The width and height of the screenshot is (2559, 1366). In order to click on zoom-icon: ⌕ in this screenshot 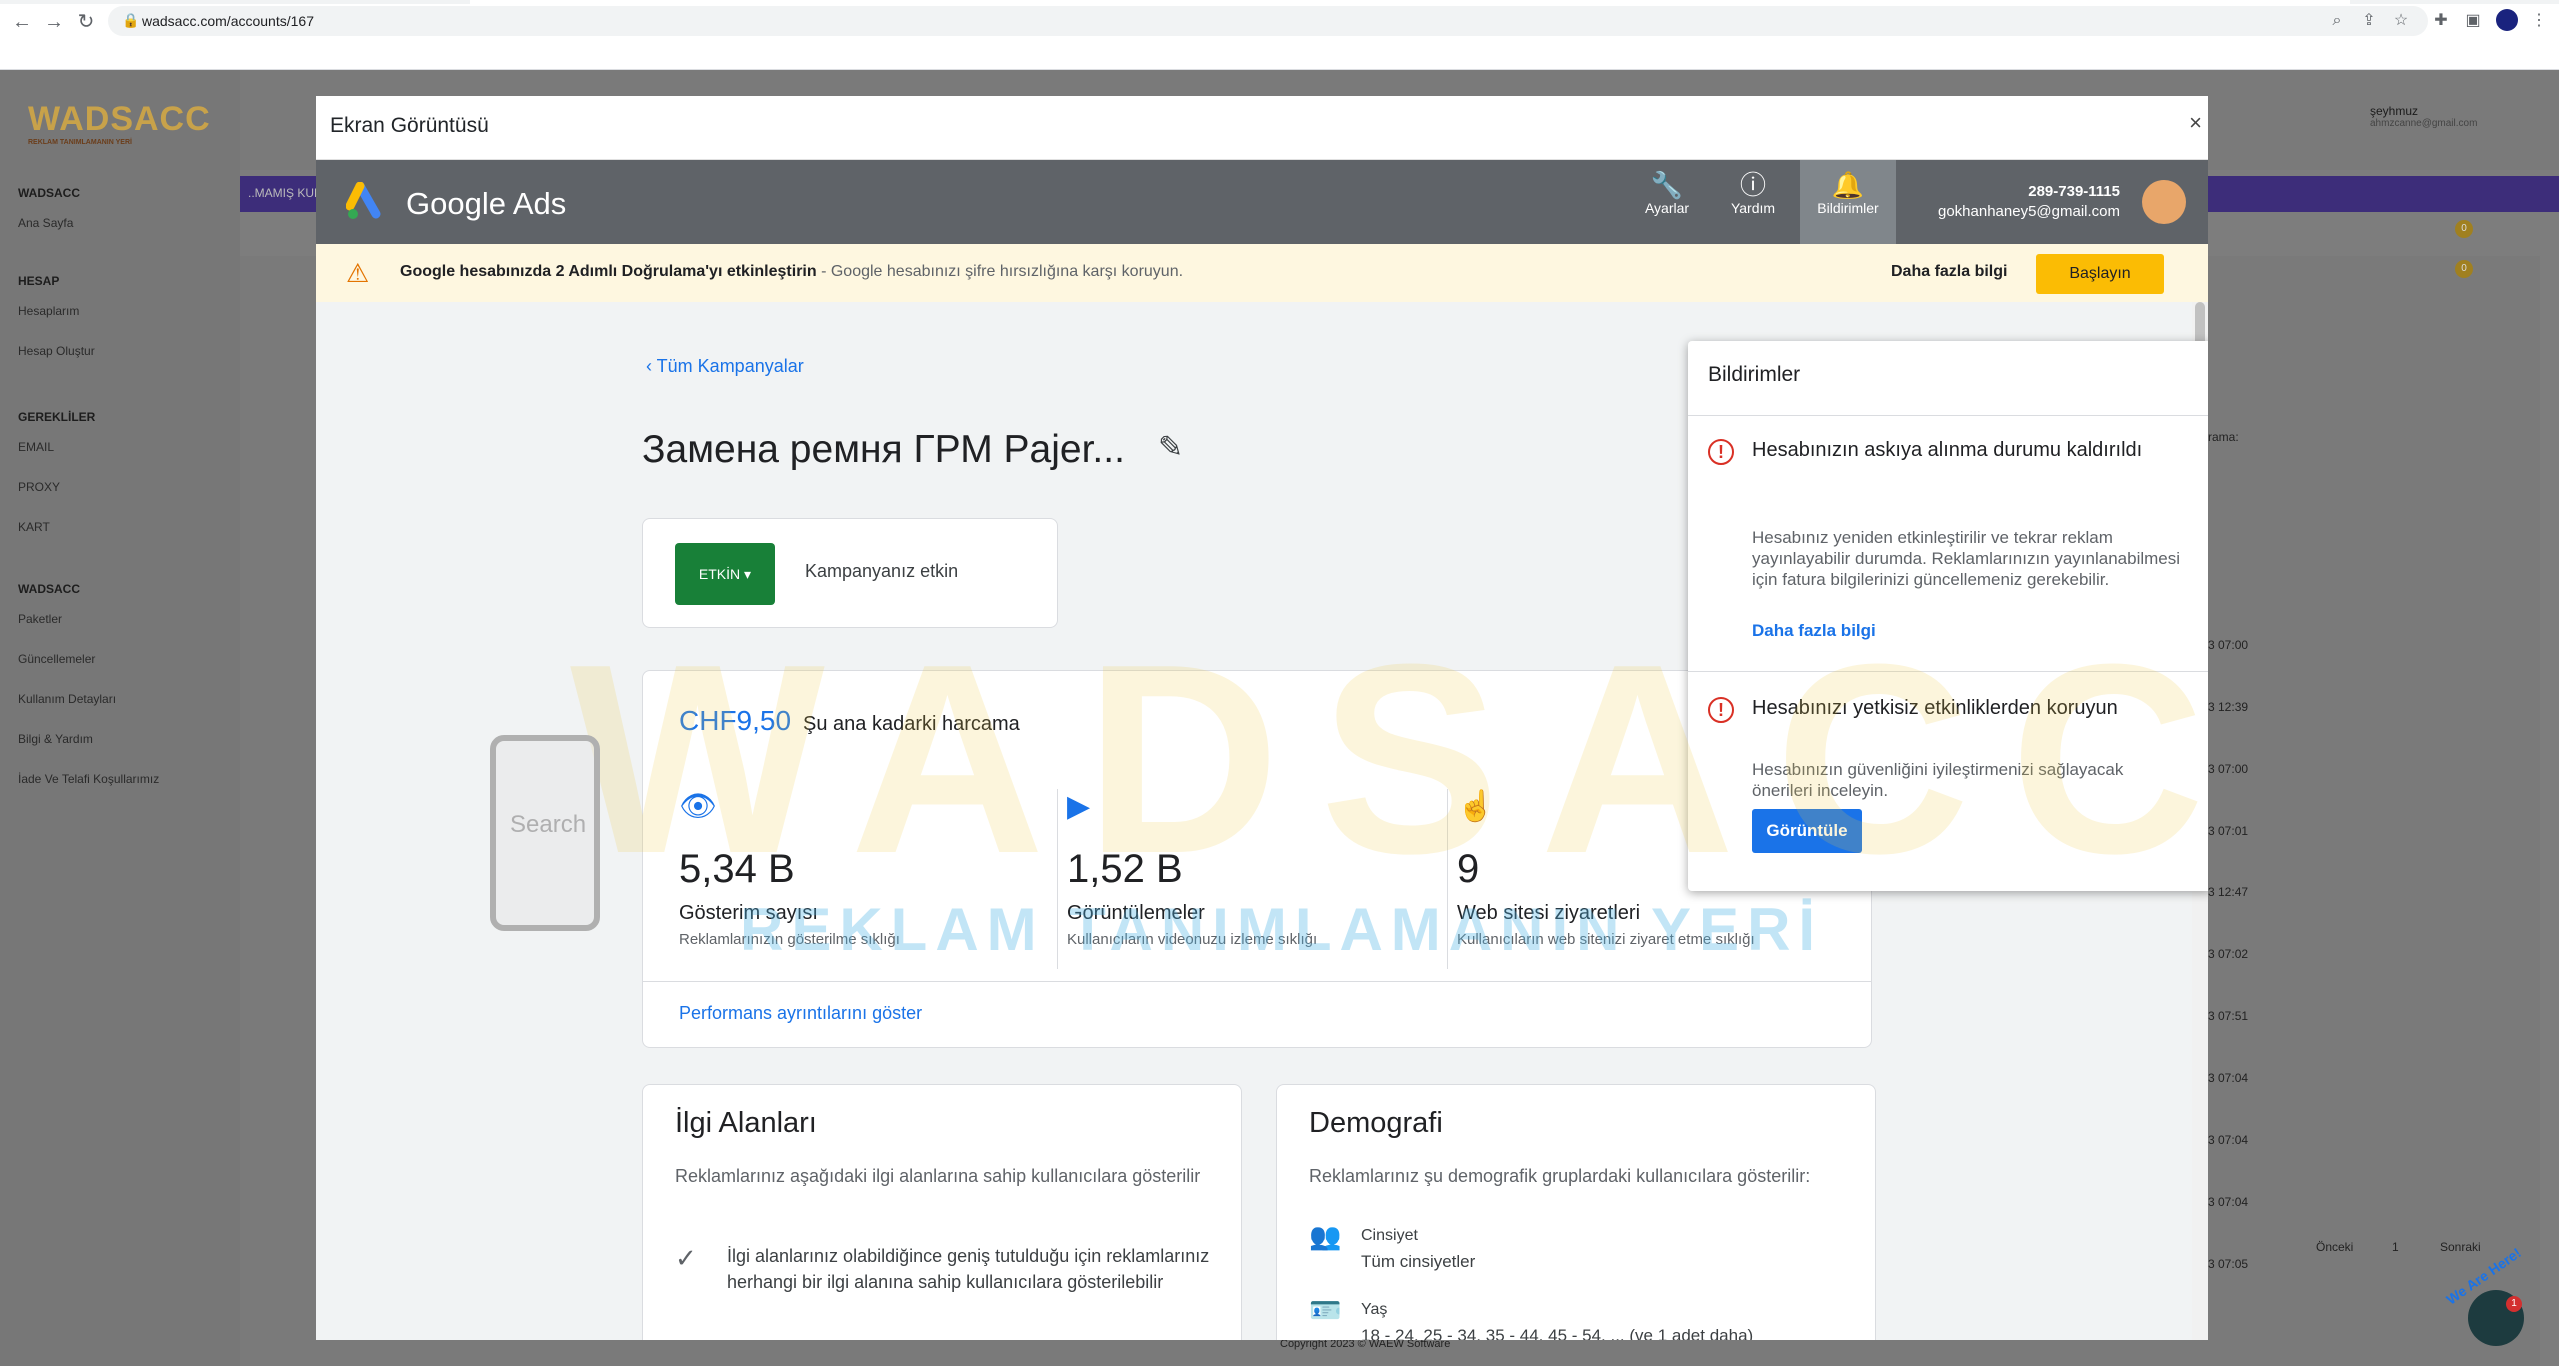, I will do `click(2337, 21)`.